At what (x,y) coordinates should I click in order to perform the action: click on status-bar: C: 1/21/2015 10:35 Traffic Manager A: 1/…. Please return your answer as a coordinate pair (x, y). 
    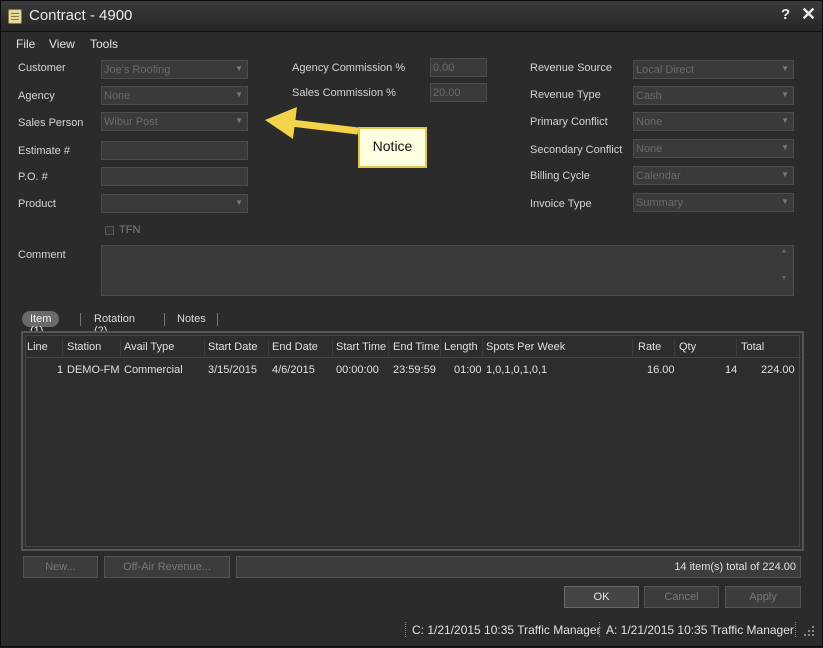
    Looking at the image, I should click on (411, 629).